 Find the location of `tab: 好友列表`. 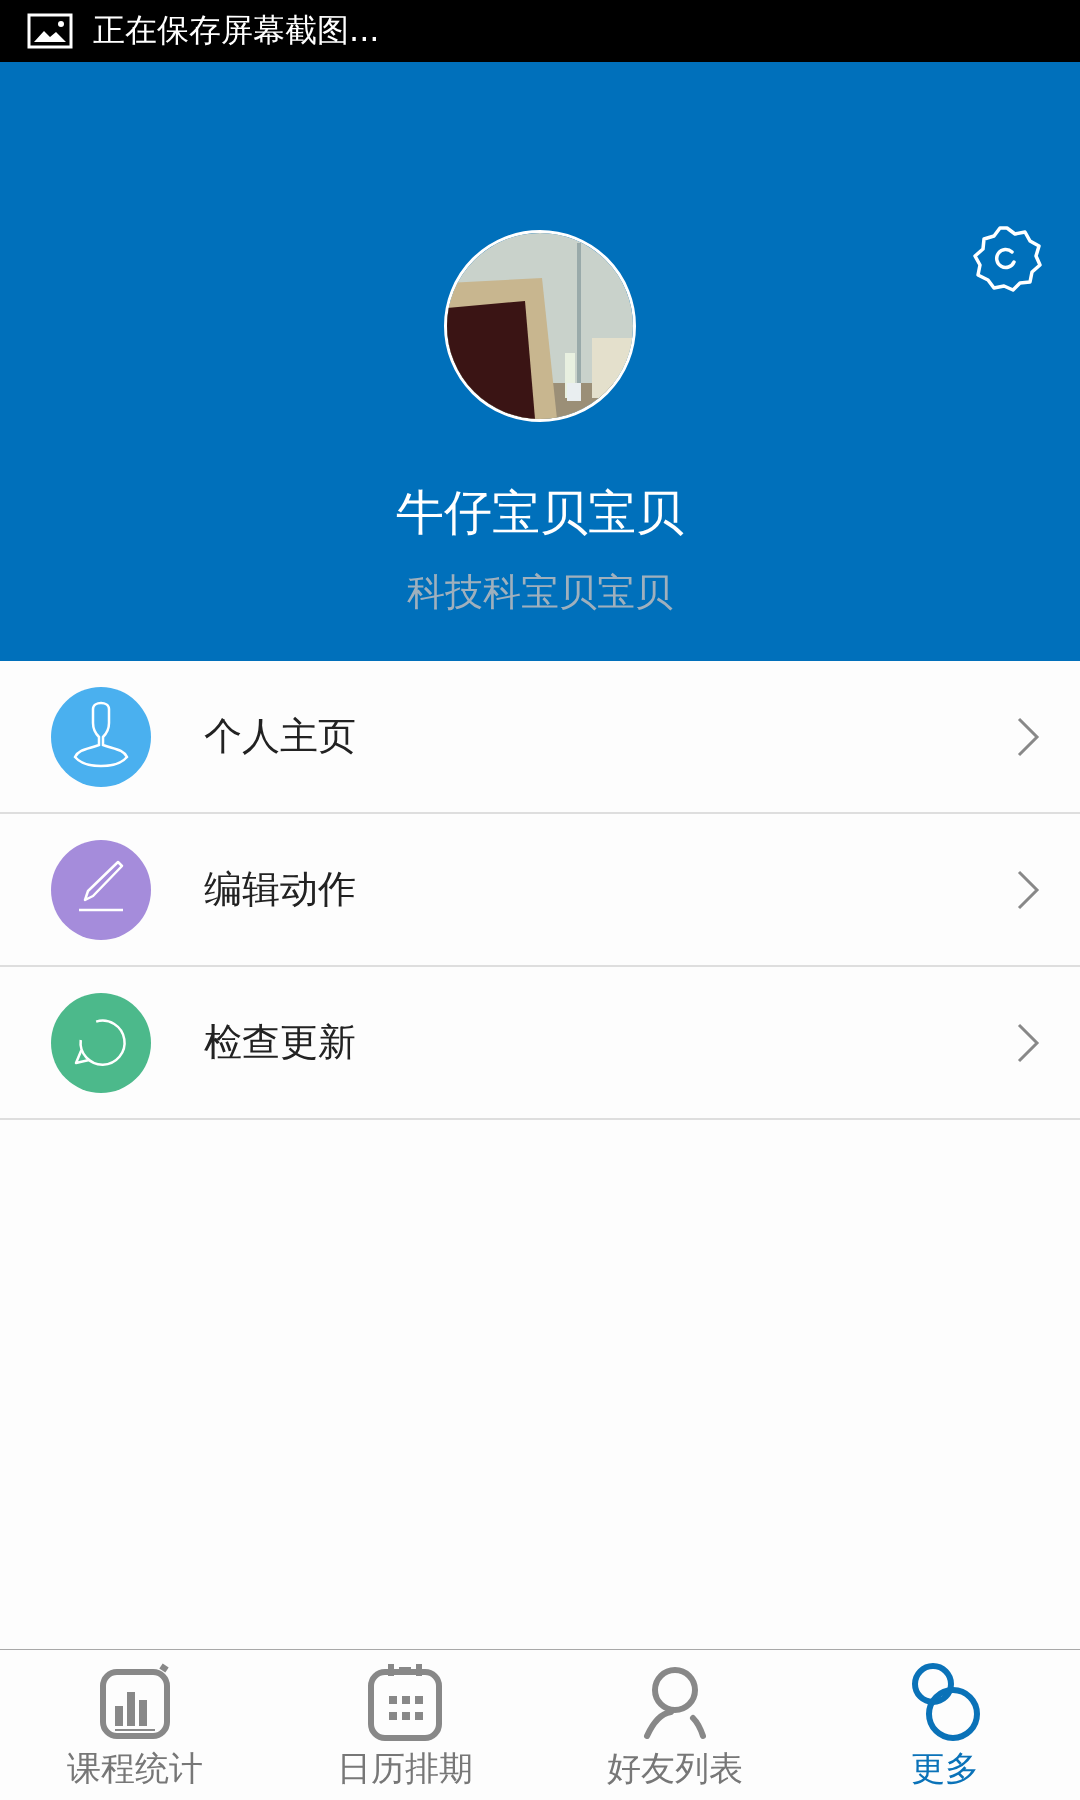

tab: 好友列表 is located at coordinates (675, 1725).